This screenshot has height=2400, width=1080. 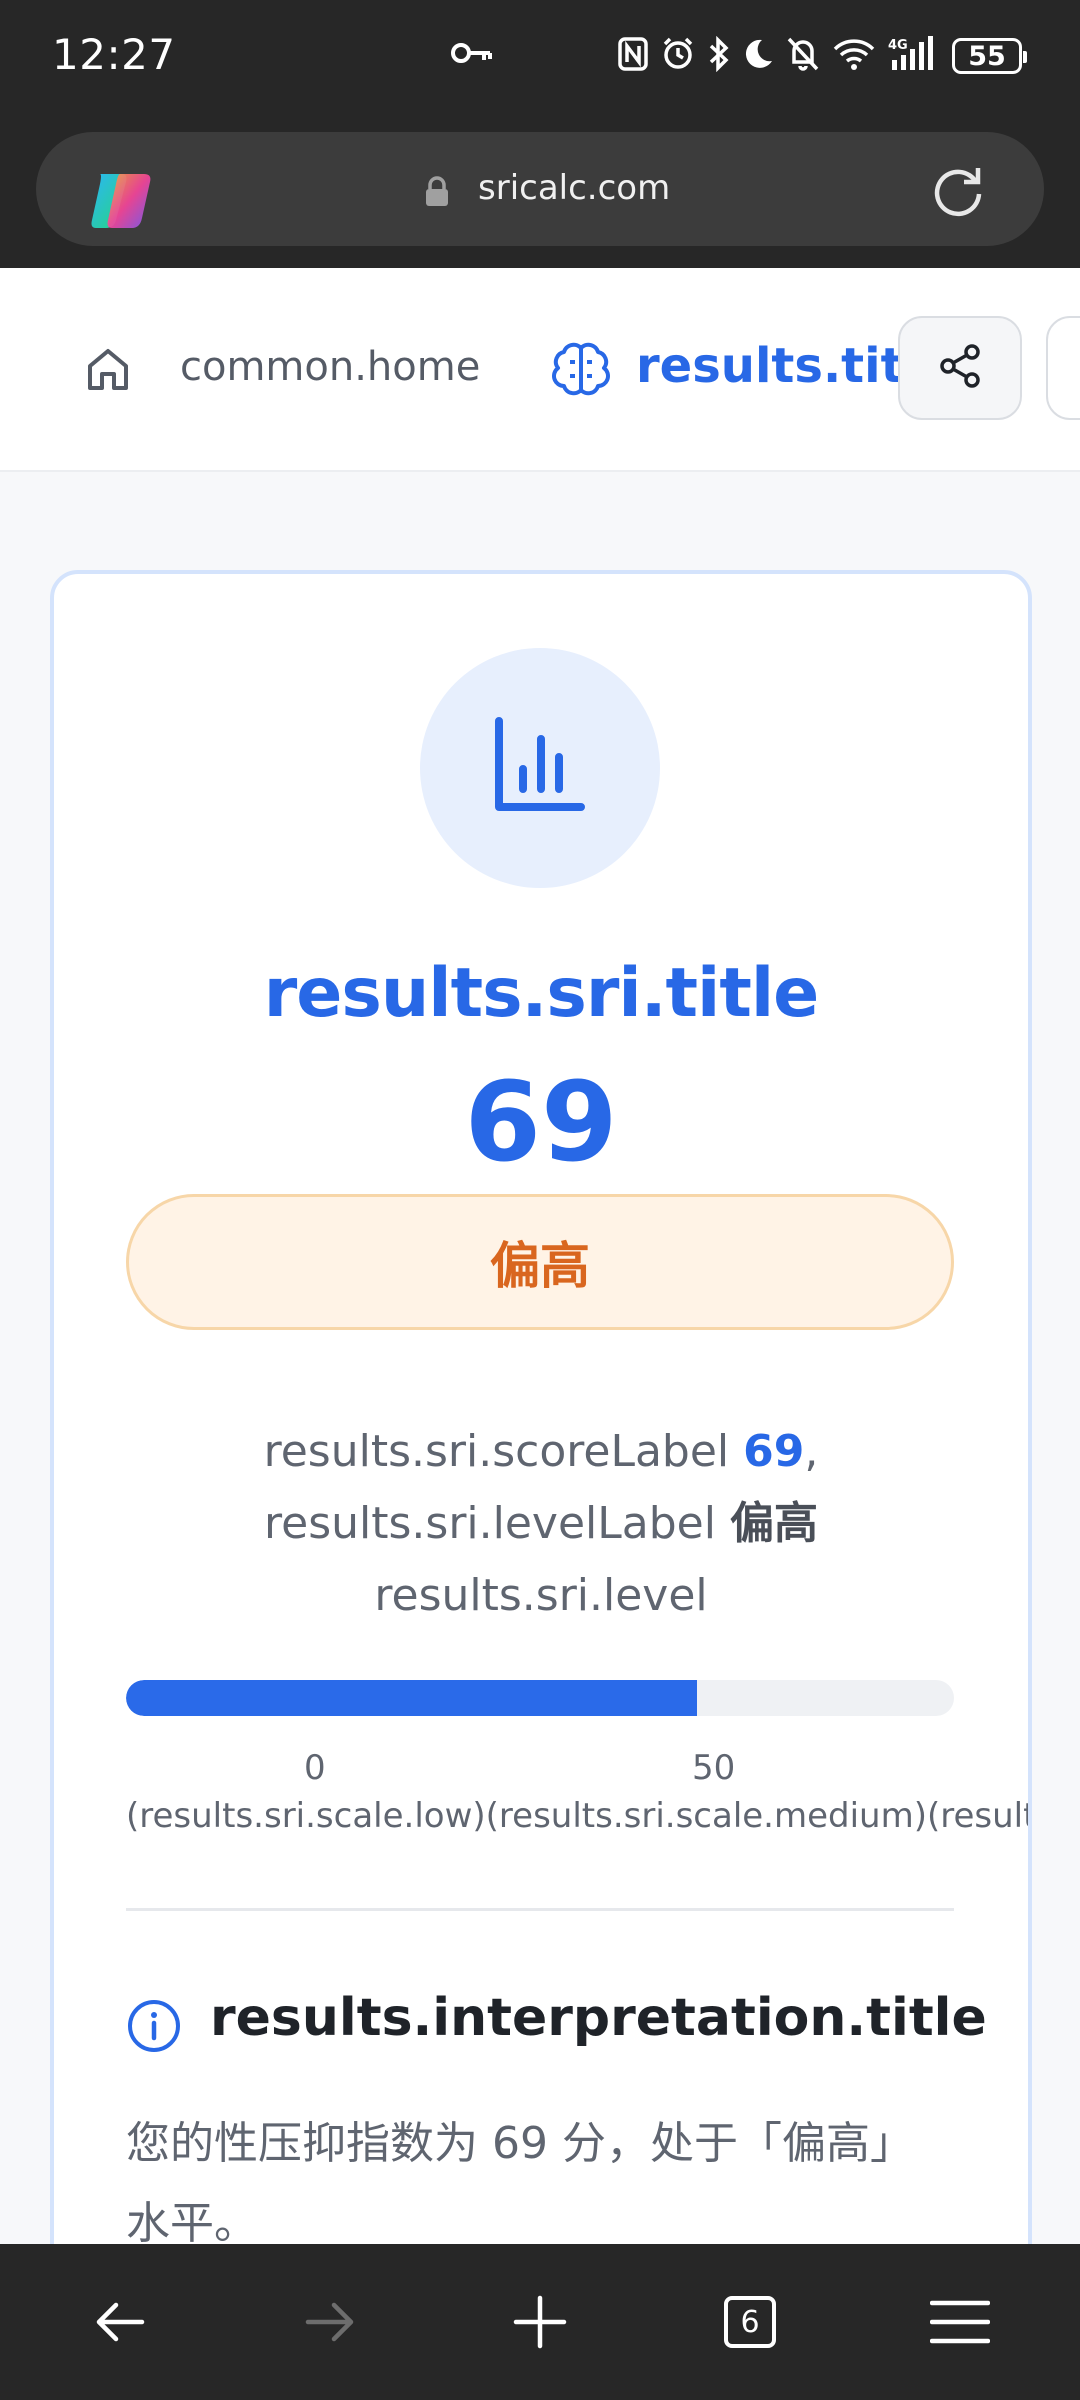 I want to click on browser-toolbar: sricalc.com, so click(x=540, y=193).